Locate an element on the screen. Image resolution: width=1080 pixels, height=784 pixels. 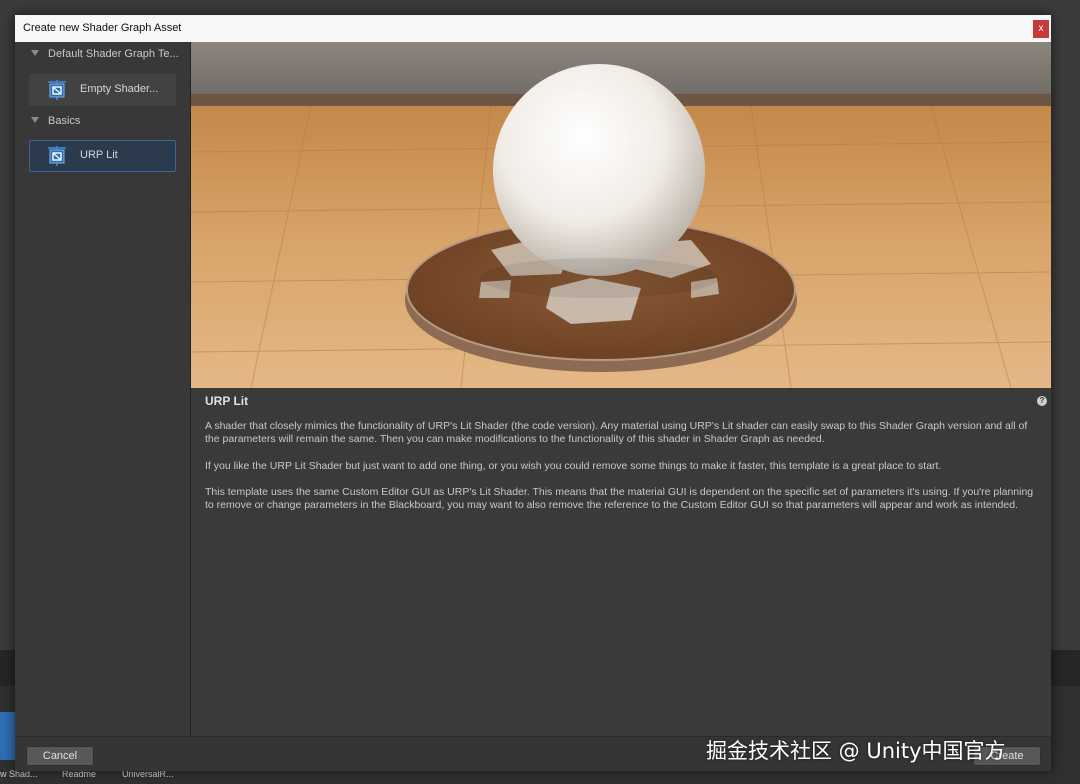
watermark-text: 掘金技术社区 @ Unity中国官方 is located at coordinates (856, 751).